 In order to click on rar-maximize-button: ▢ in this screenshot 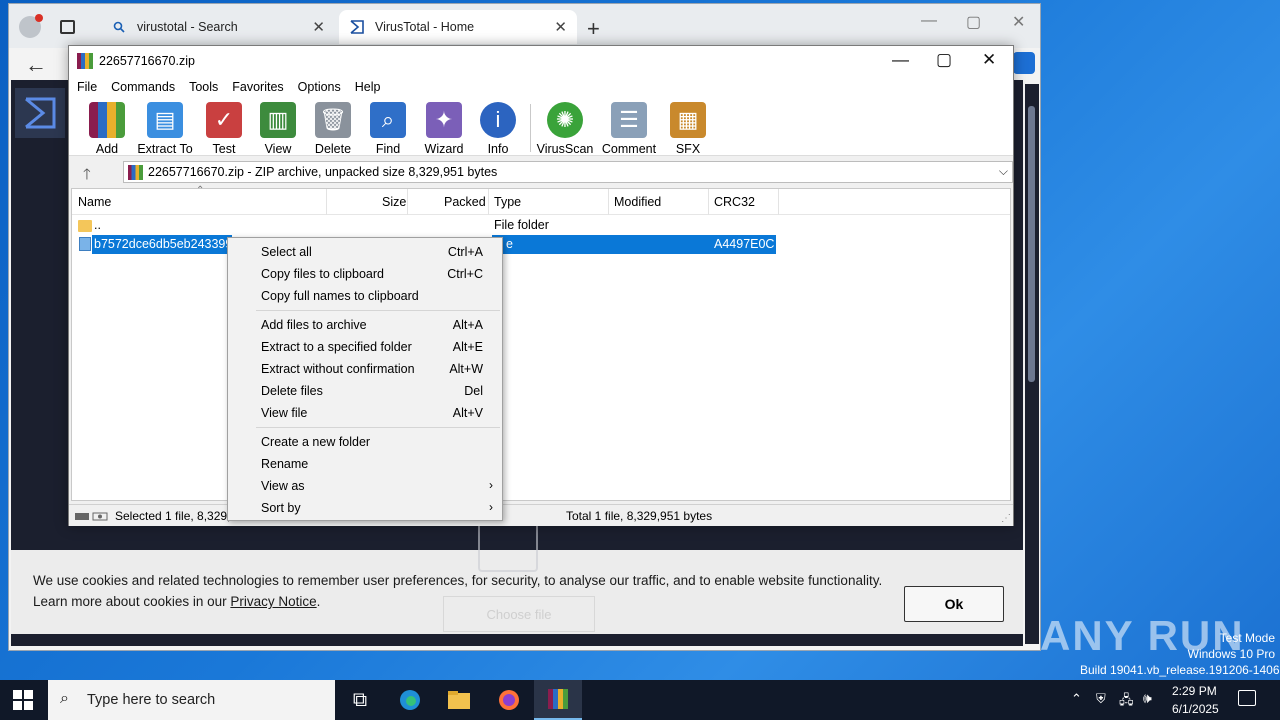, I will do `click(944, 60)`.